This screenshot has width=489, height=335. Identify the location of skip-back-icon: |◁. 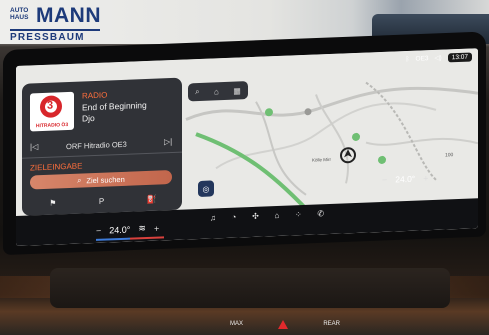
(34, 146).